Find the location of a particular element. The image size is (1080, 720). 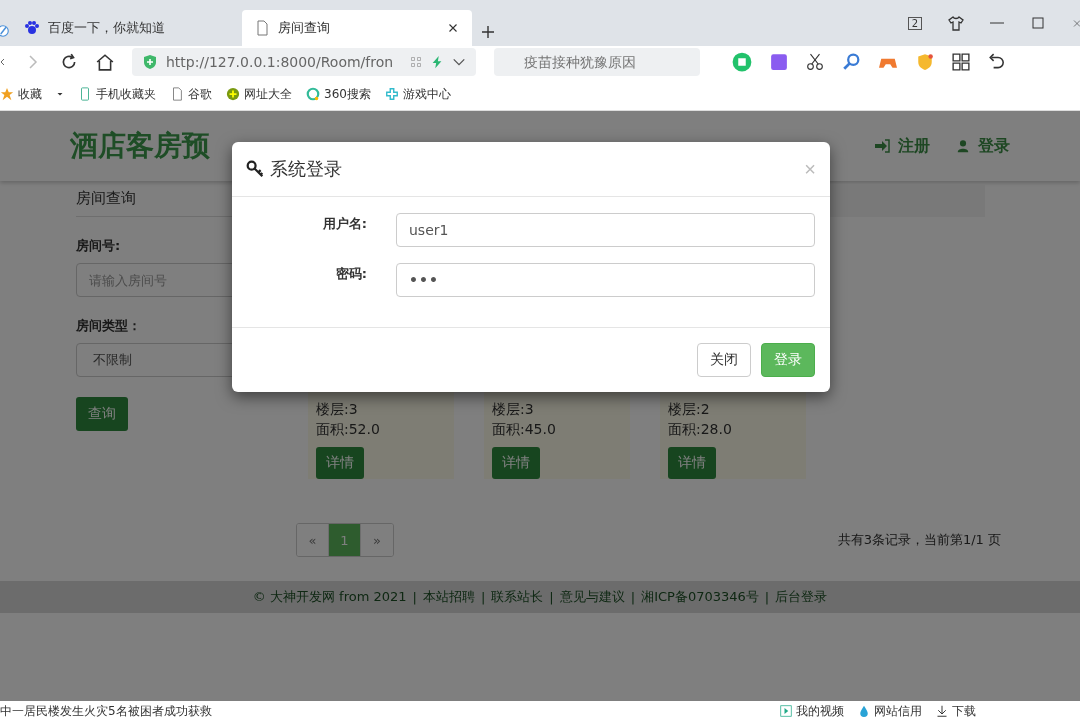

status-link: 我的视频 is located at coordinates (812, 711).